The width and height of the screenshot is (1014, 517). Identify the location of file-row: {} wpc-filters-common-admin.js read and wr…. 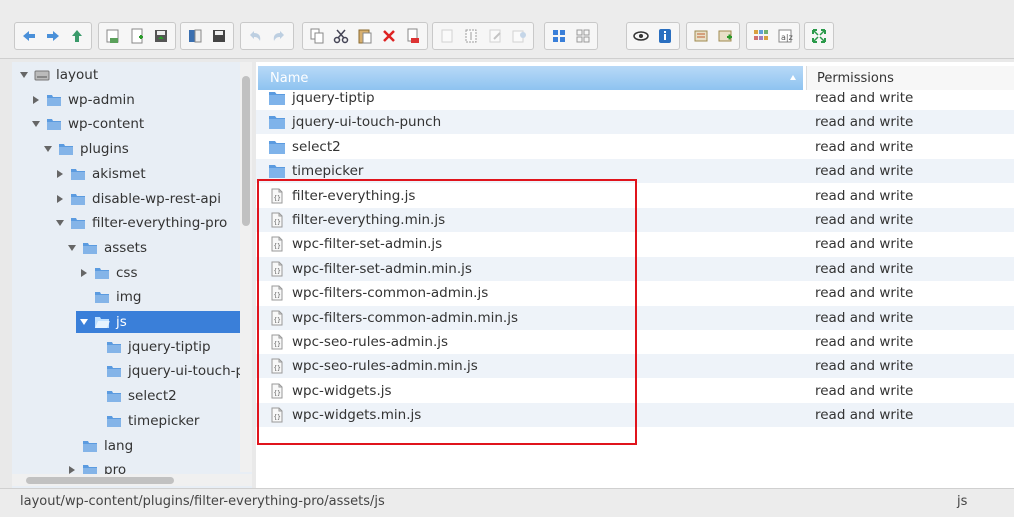
(635, 293).